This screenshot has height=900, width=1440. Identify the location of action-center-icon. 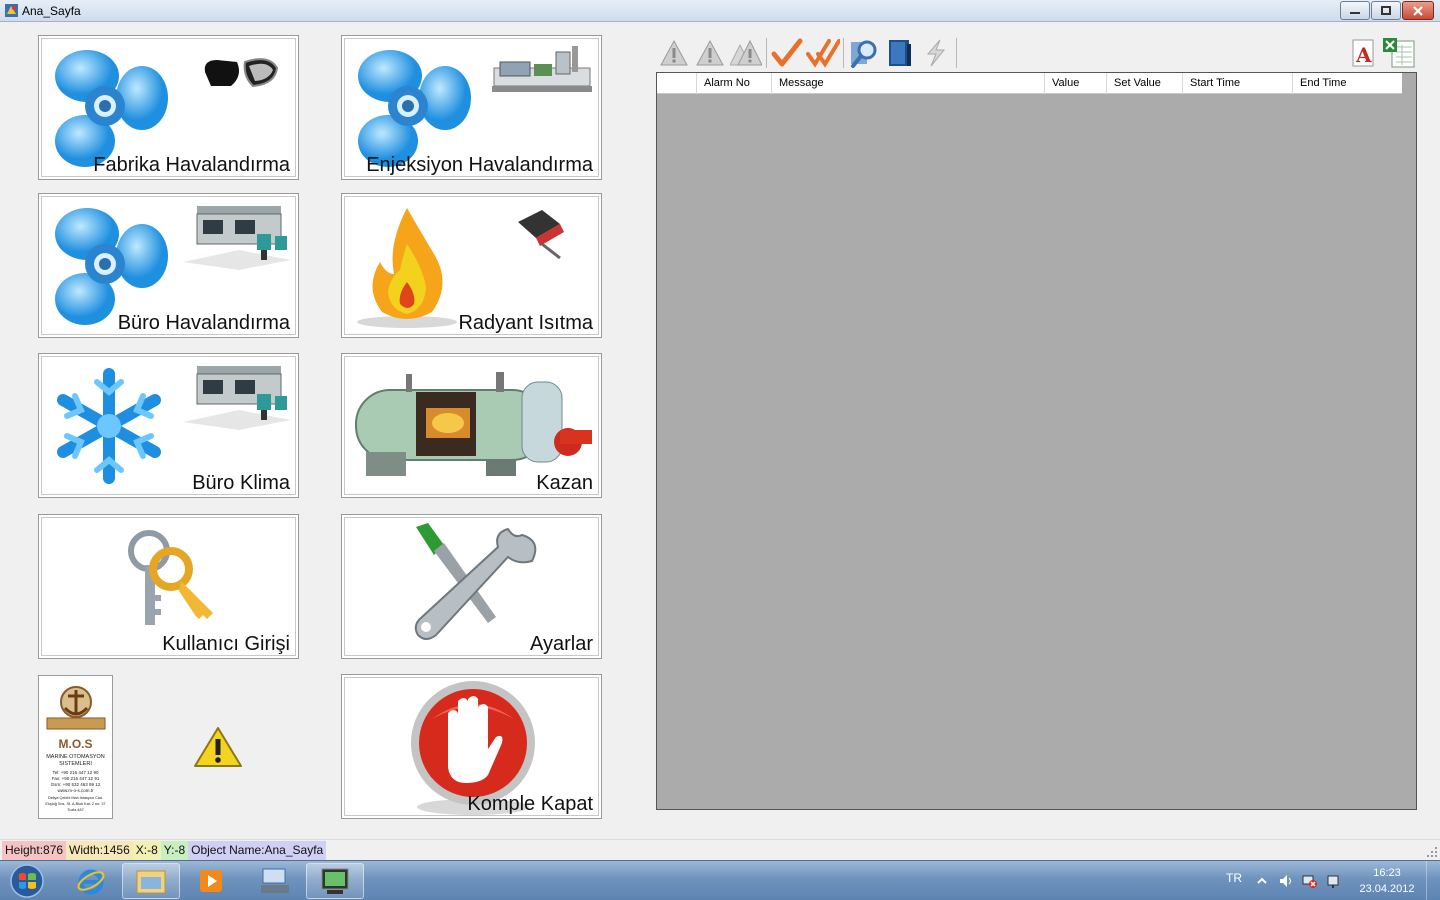
(1334, 881).